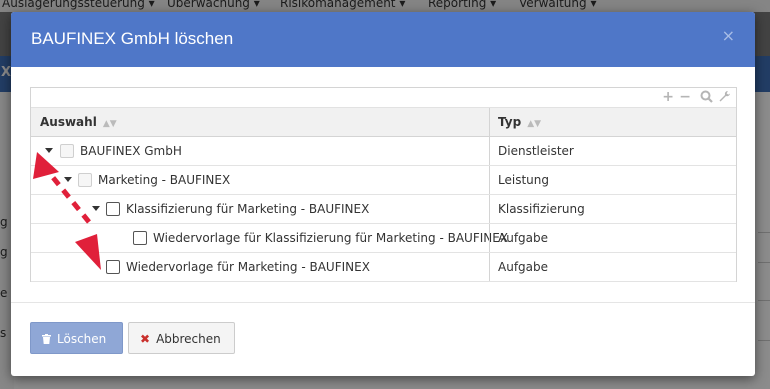 The image size is (770, 389). Describe the element at coordinates (383, 98) in the screenshot. I see `grid-toolbar: + −` at that location.